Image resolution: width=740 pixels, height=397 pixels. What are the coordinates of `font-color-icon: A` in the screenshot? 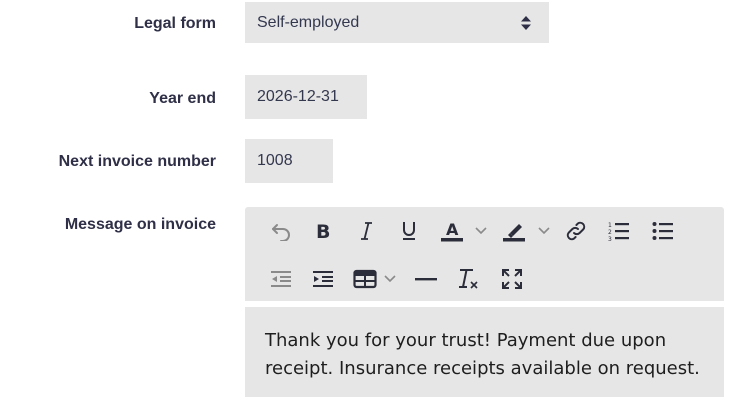 It's located at (452, 231).